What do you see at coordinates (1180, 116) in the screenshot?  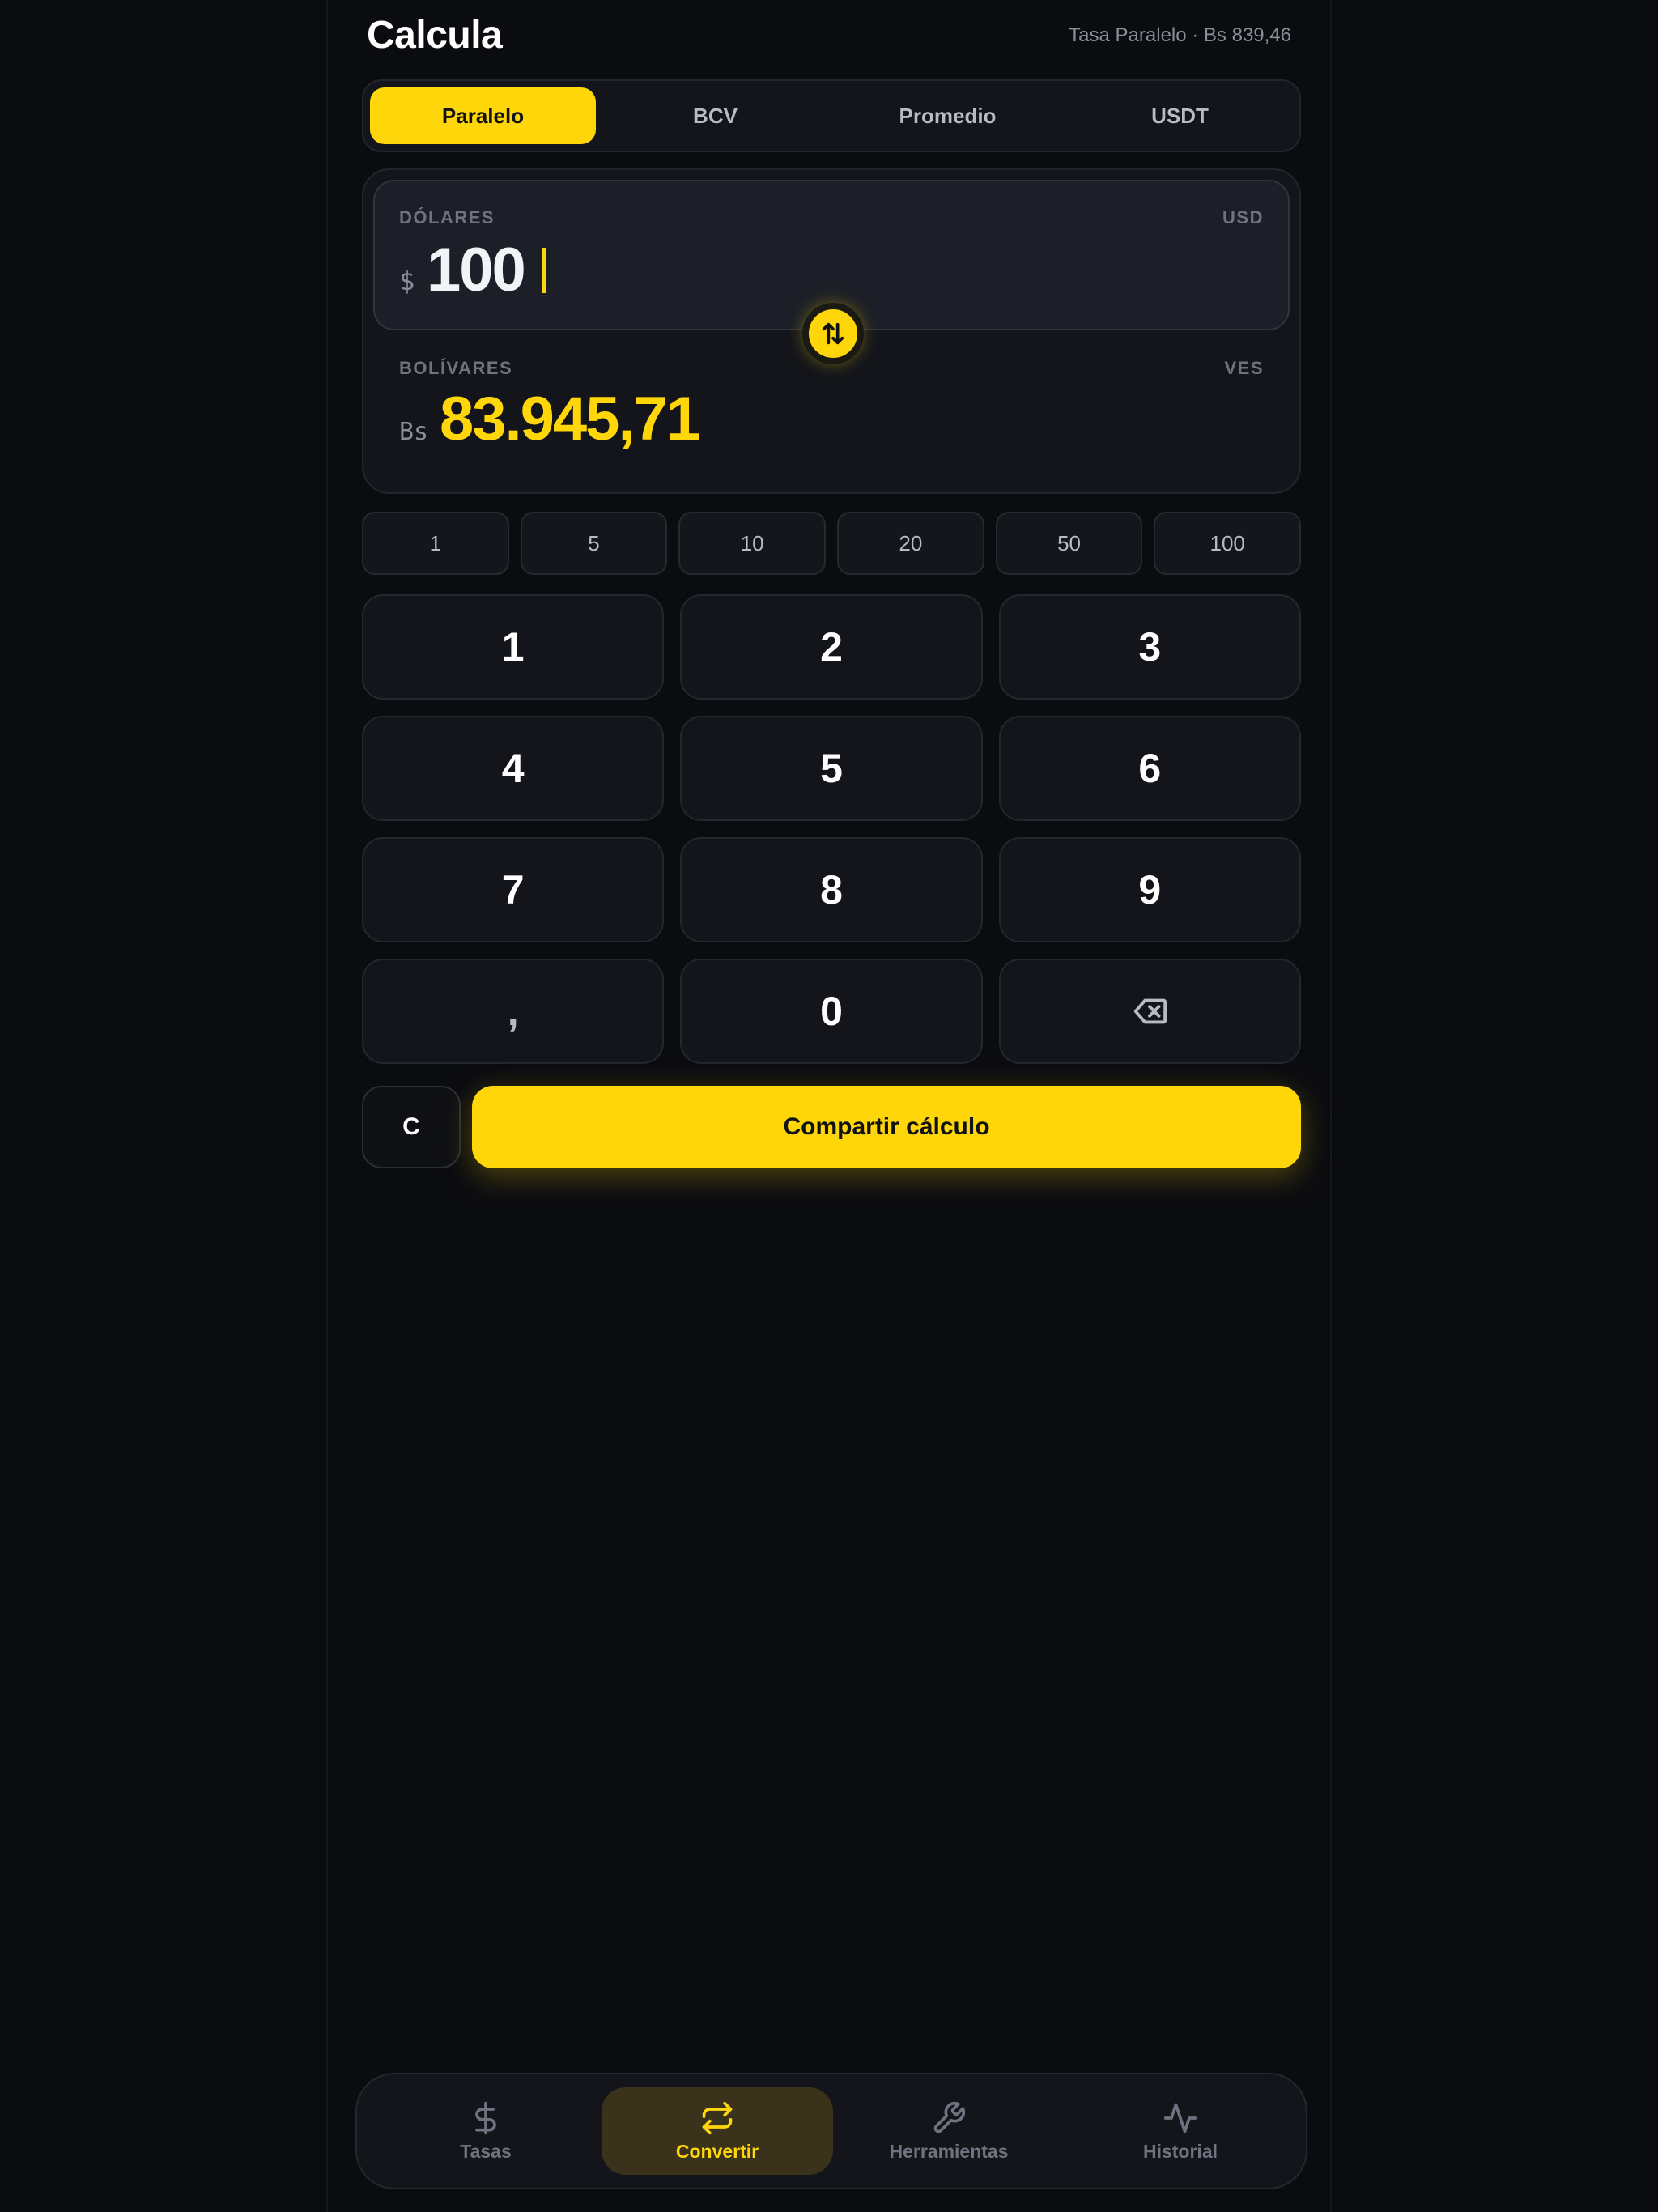 I see `tab-usdt: USDT` at bounding box center [1180, 116].